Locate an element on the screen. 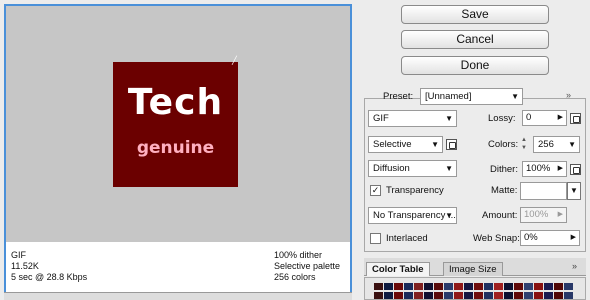  preview-status-strip is located at coordinates (178, 296).